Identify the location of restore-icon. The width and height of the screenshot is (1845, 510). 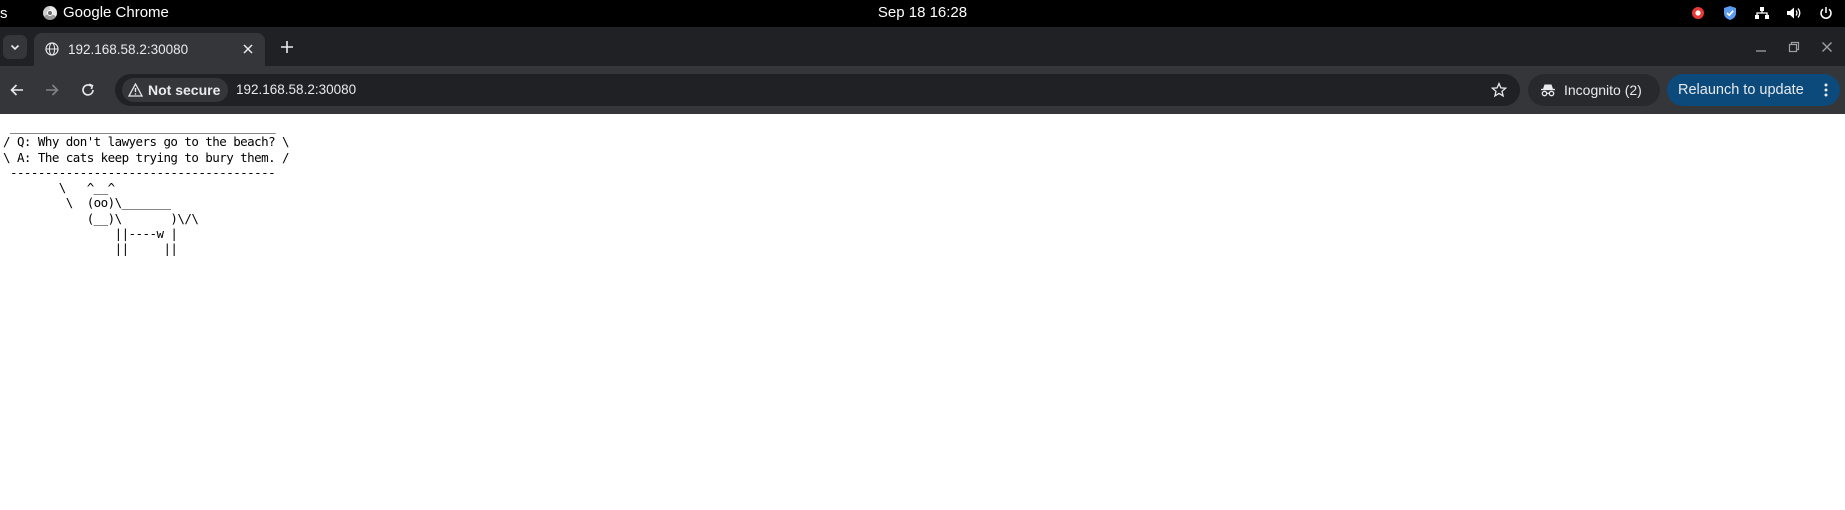
(1794, 47).